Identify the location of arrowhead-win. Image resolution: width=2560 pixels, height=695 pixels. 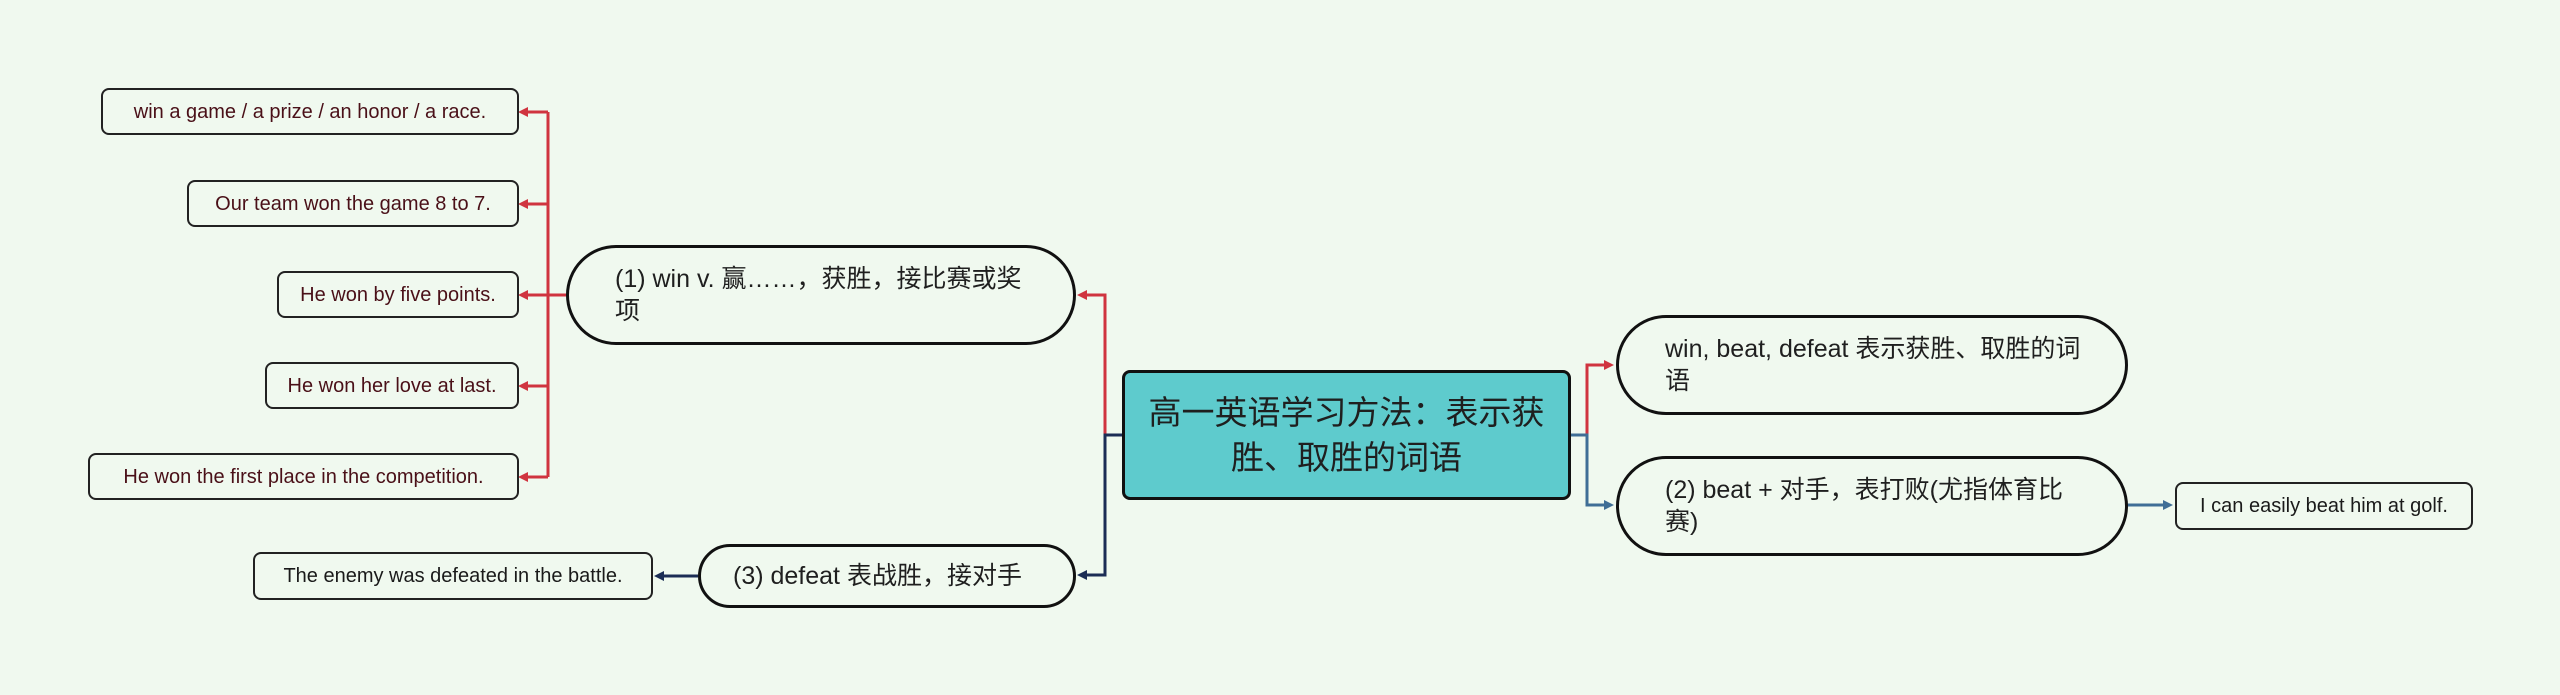
(1082, 295).